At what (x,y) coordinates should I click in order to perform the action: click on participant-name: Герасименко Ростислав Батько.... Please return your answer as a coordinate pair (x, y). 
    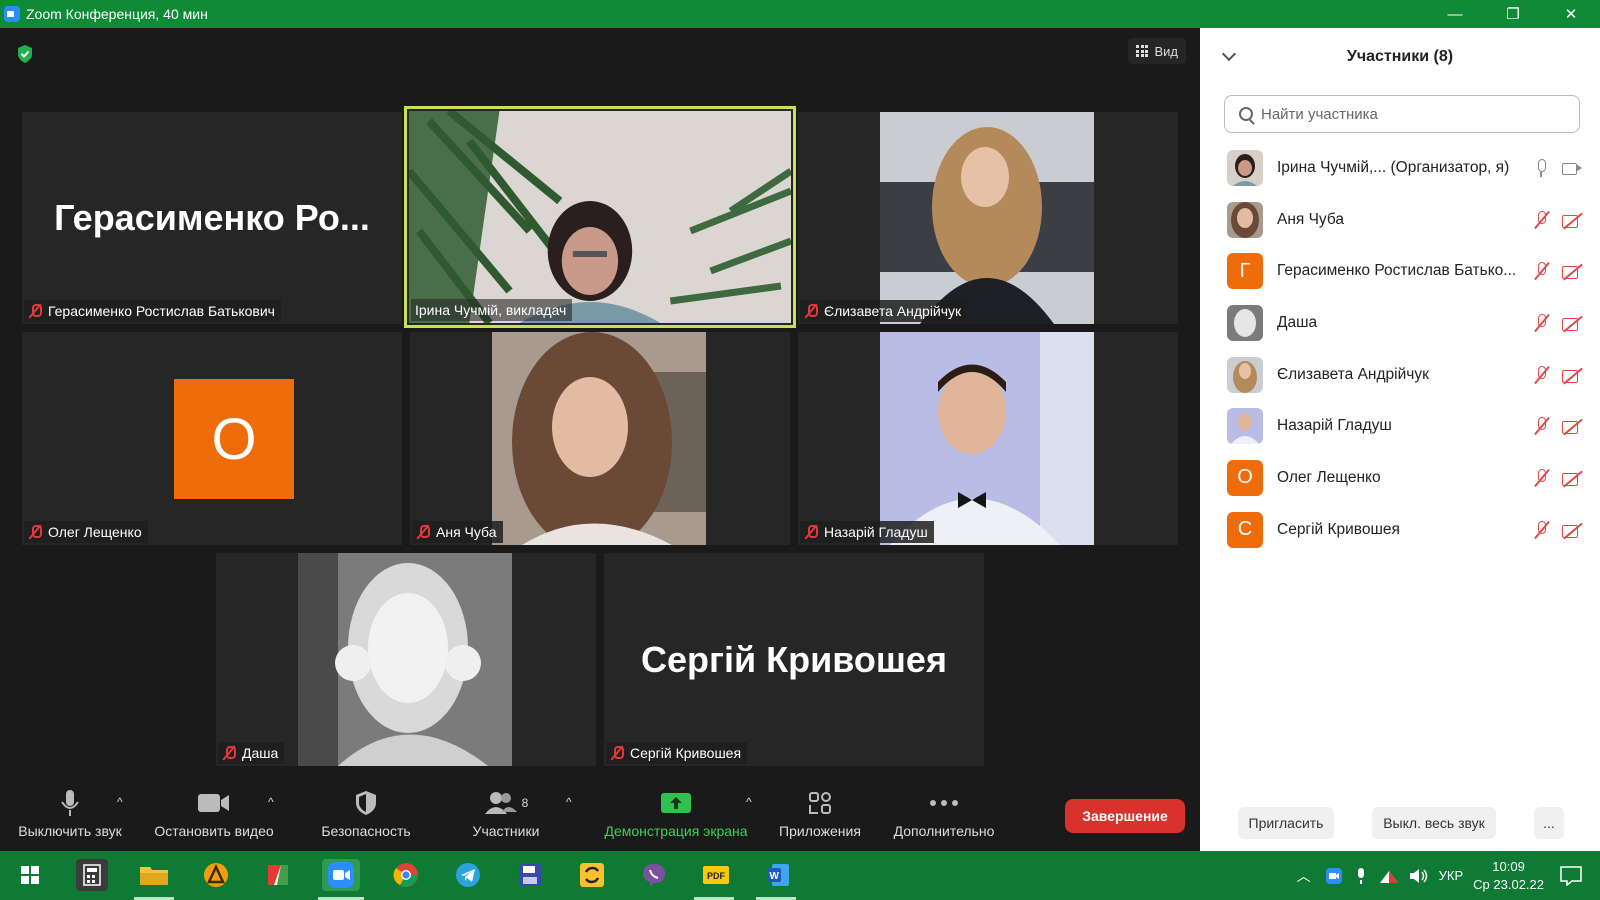
    Looking at the image, I should click on (1397, 271).